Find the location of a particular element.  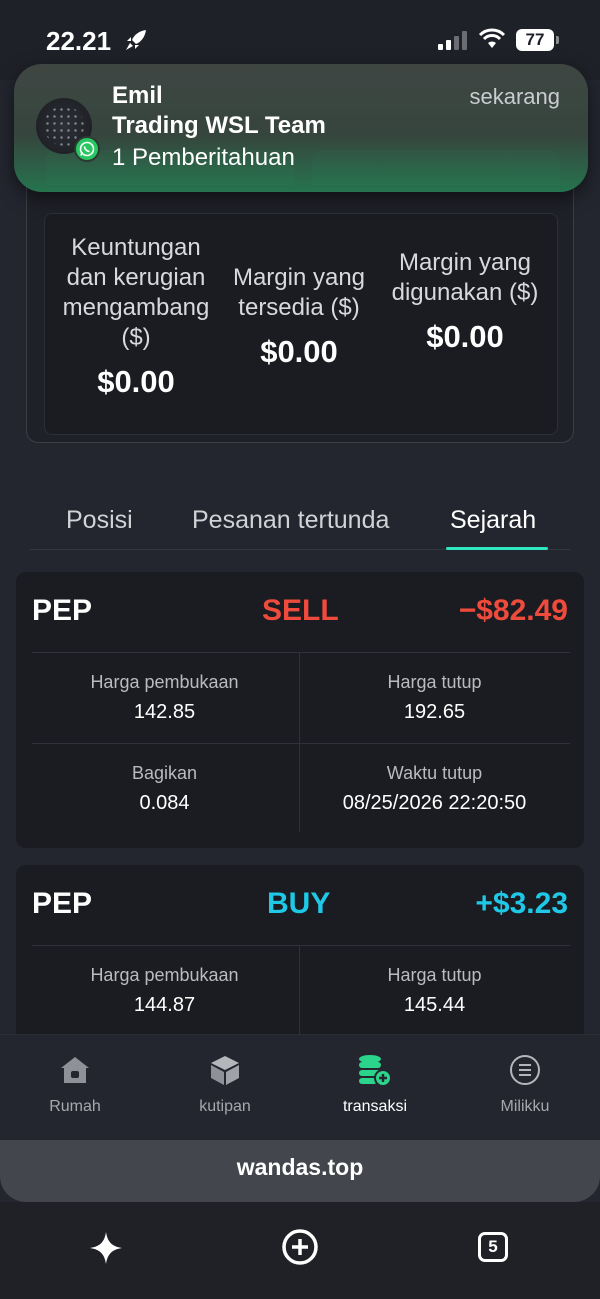

used-margin-stat: Margin yang digunakan ($) $0.00 is located at coordinates (465, 300).